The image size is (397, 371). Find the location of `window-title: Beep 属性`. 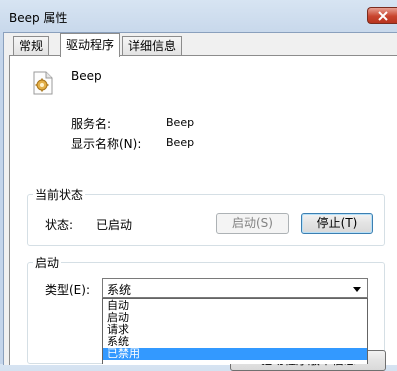

window-title: Beep 属性 is located at coordinates (38, 18).